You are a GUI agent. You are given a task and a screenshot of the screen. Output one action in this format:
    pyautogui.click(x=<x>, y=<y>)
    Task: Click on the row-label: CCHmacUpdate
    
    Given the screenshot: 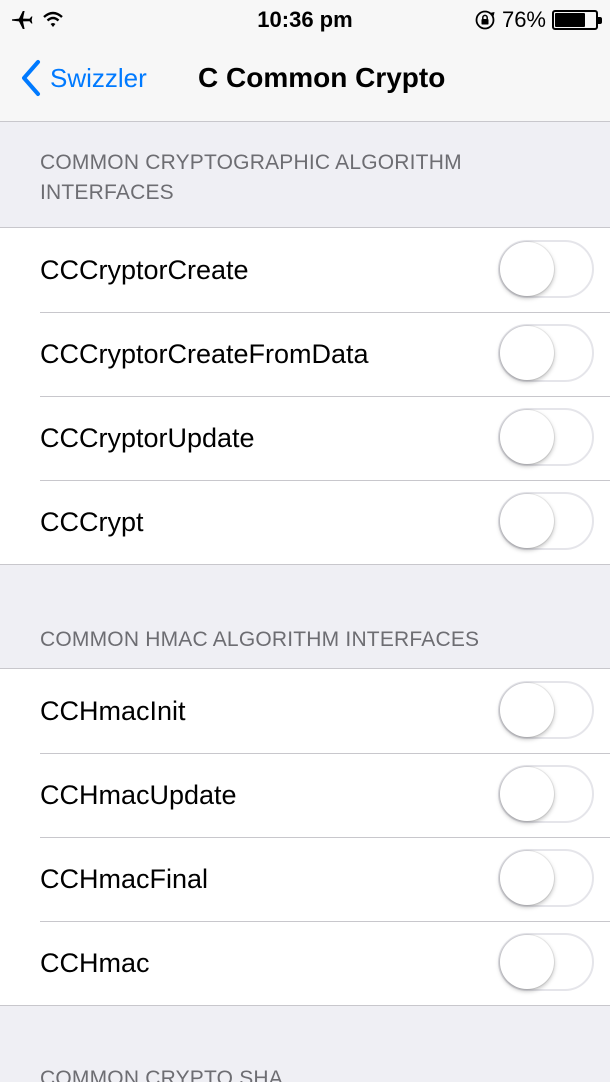 What is the action you would take?
    pyautogui.click(x=138, y=794)
    